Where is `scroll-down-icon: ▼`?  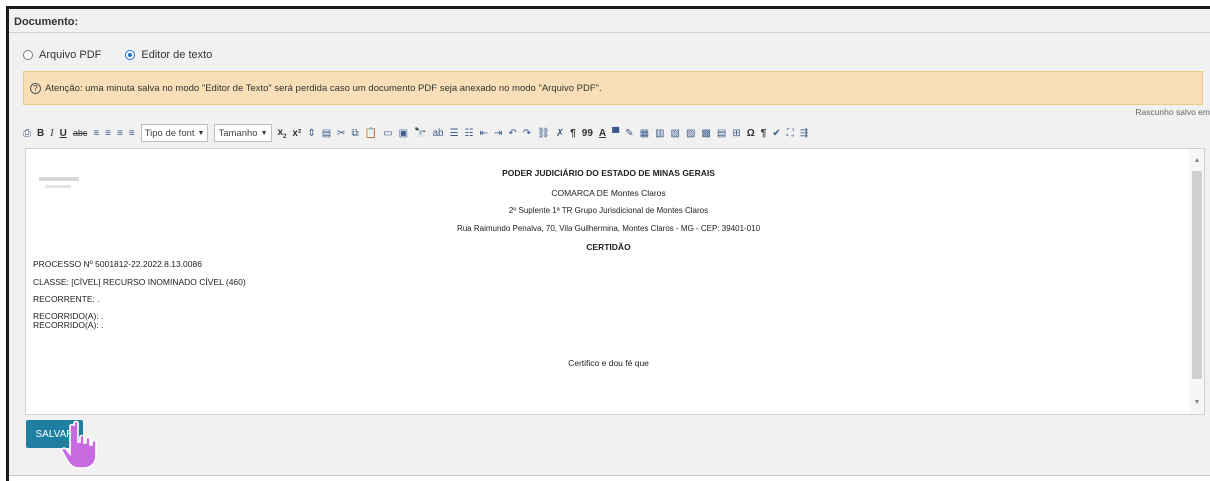 scroll-down-icon: ▼ is located at coordinates (1197, 402).